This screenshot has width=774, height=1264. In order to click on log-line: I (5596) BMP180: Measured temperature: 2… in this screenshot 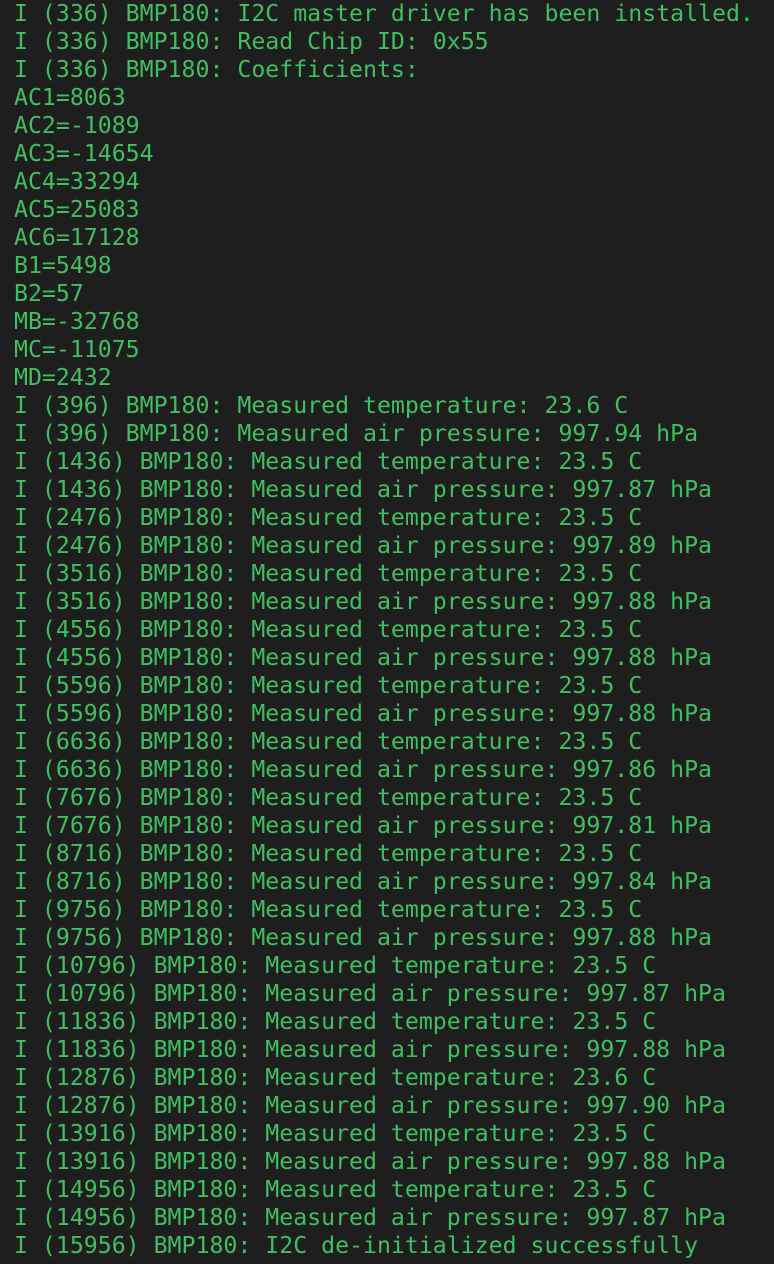, I will do `click(328, 685)`.